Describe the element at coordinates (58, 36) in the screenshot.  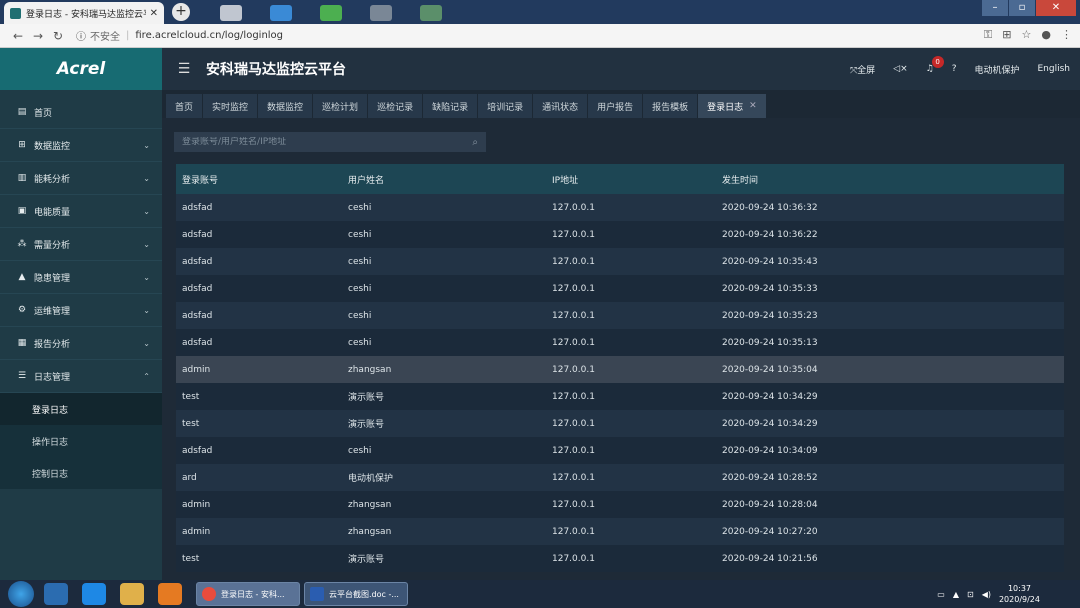
I see `reload-icon: ↻` at that location.